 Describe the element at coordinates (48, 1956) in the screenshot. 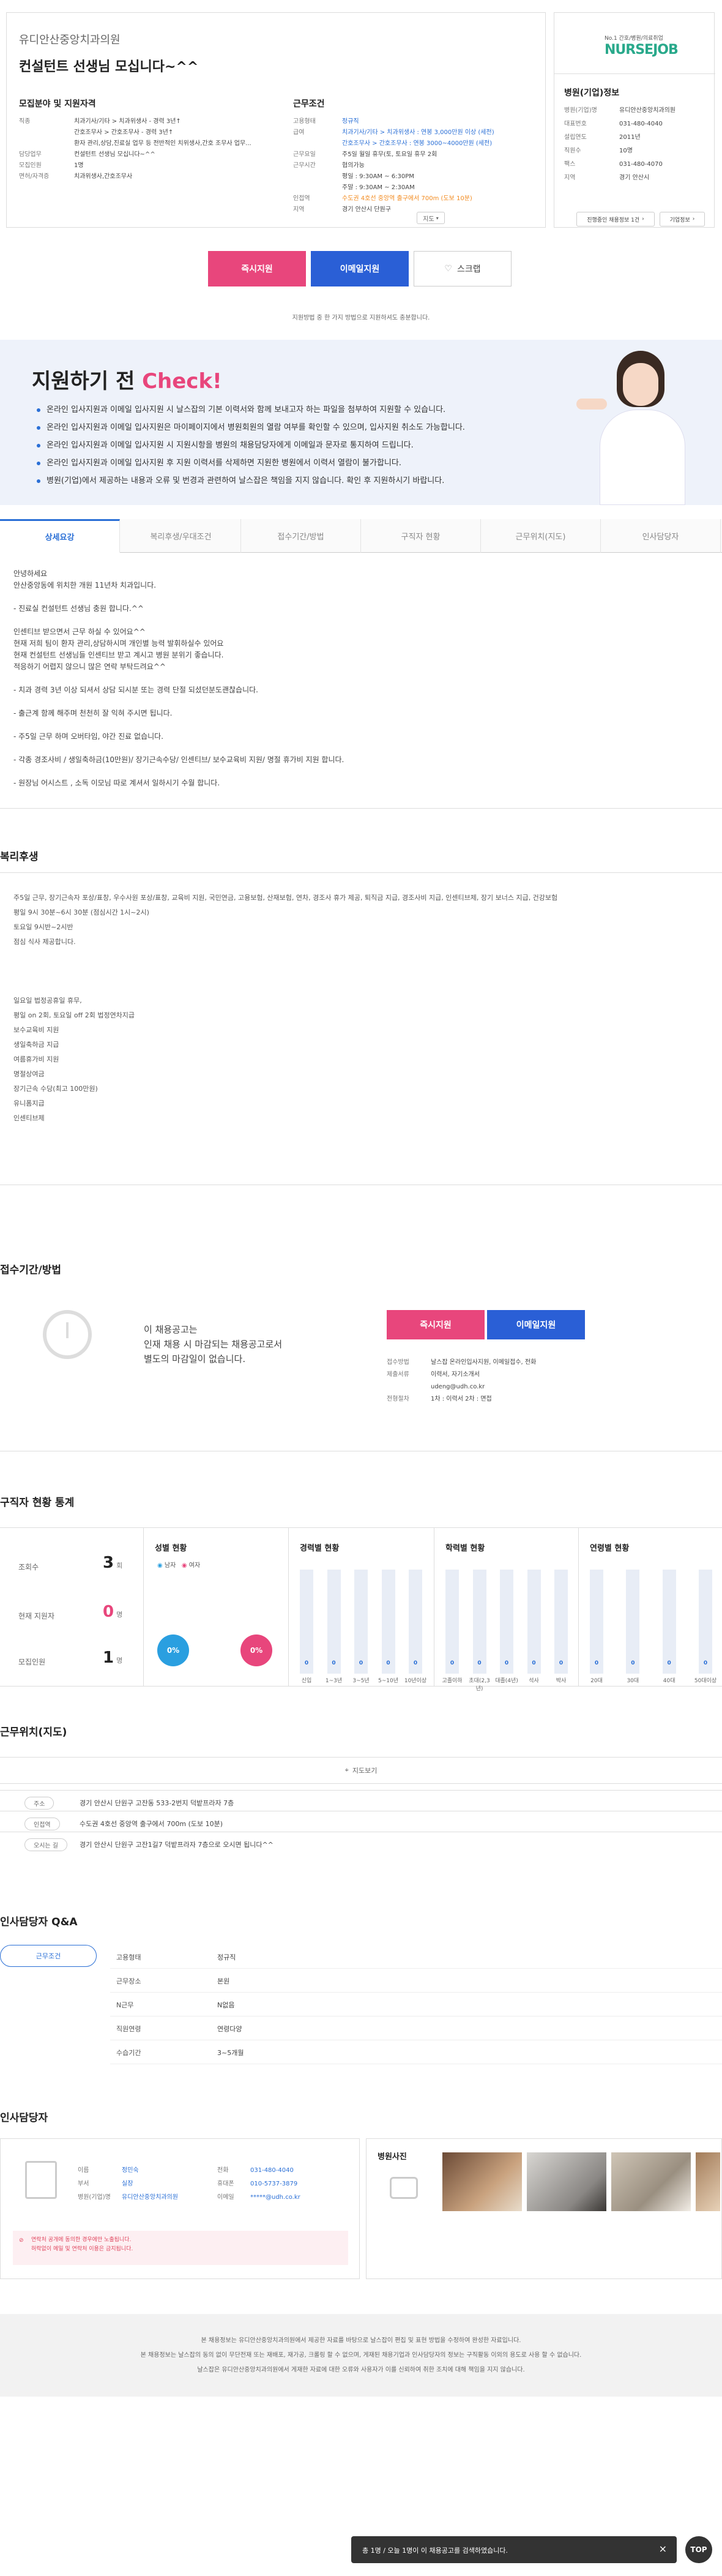

I see `qa-tab-conditions: 근무조건` at that location.